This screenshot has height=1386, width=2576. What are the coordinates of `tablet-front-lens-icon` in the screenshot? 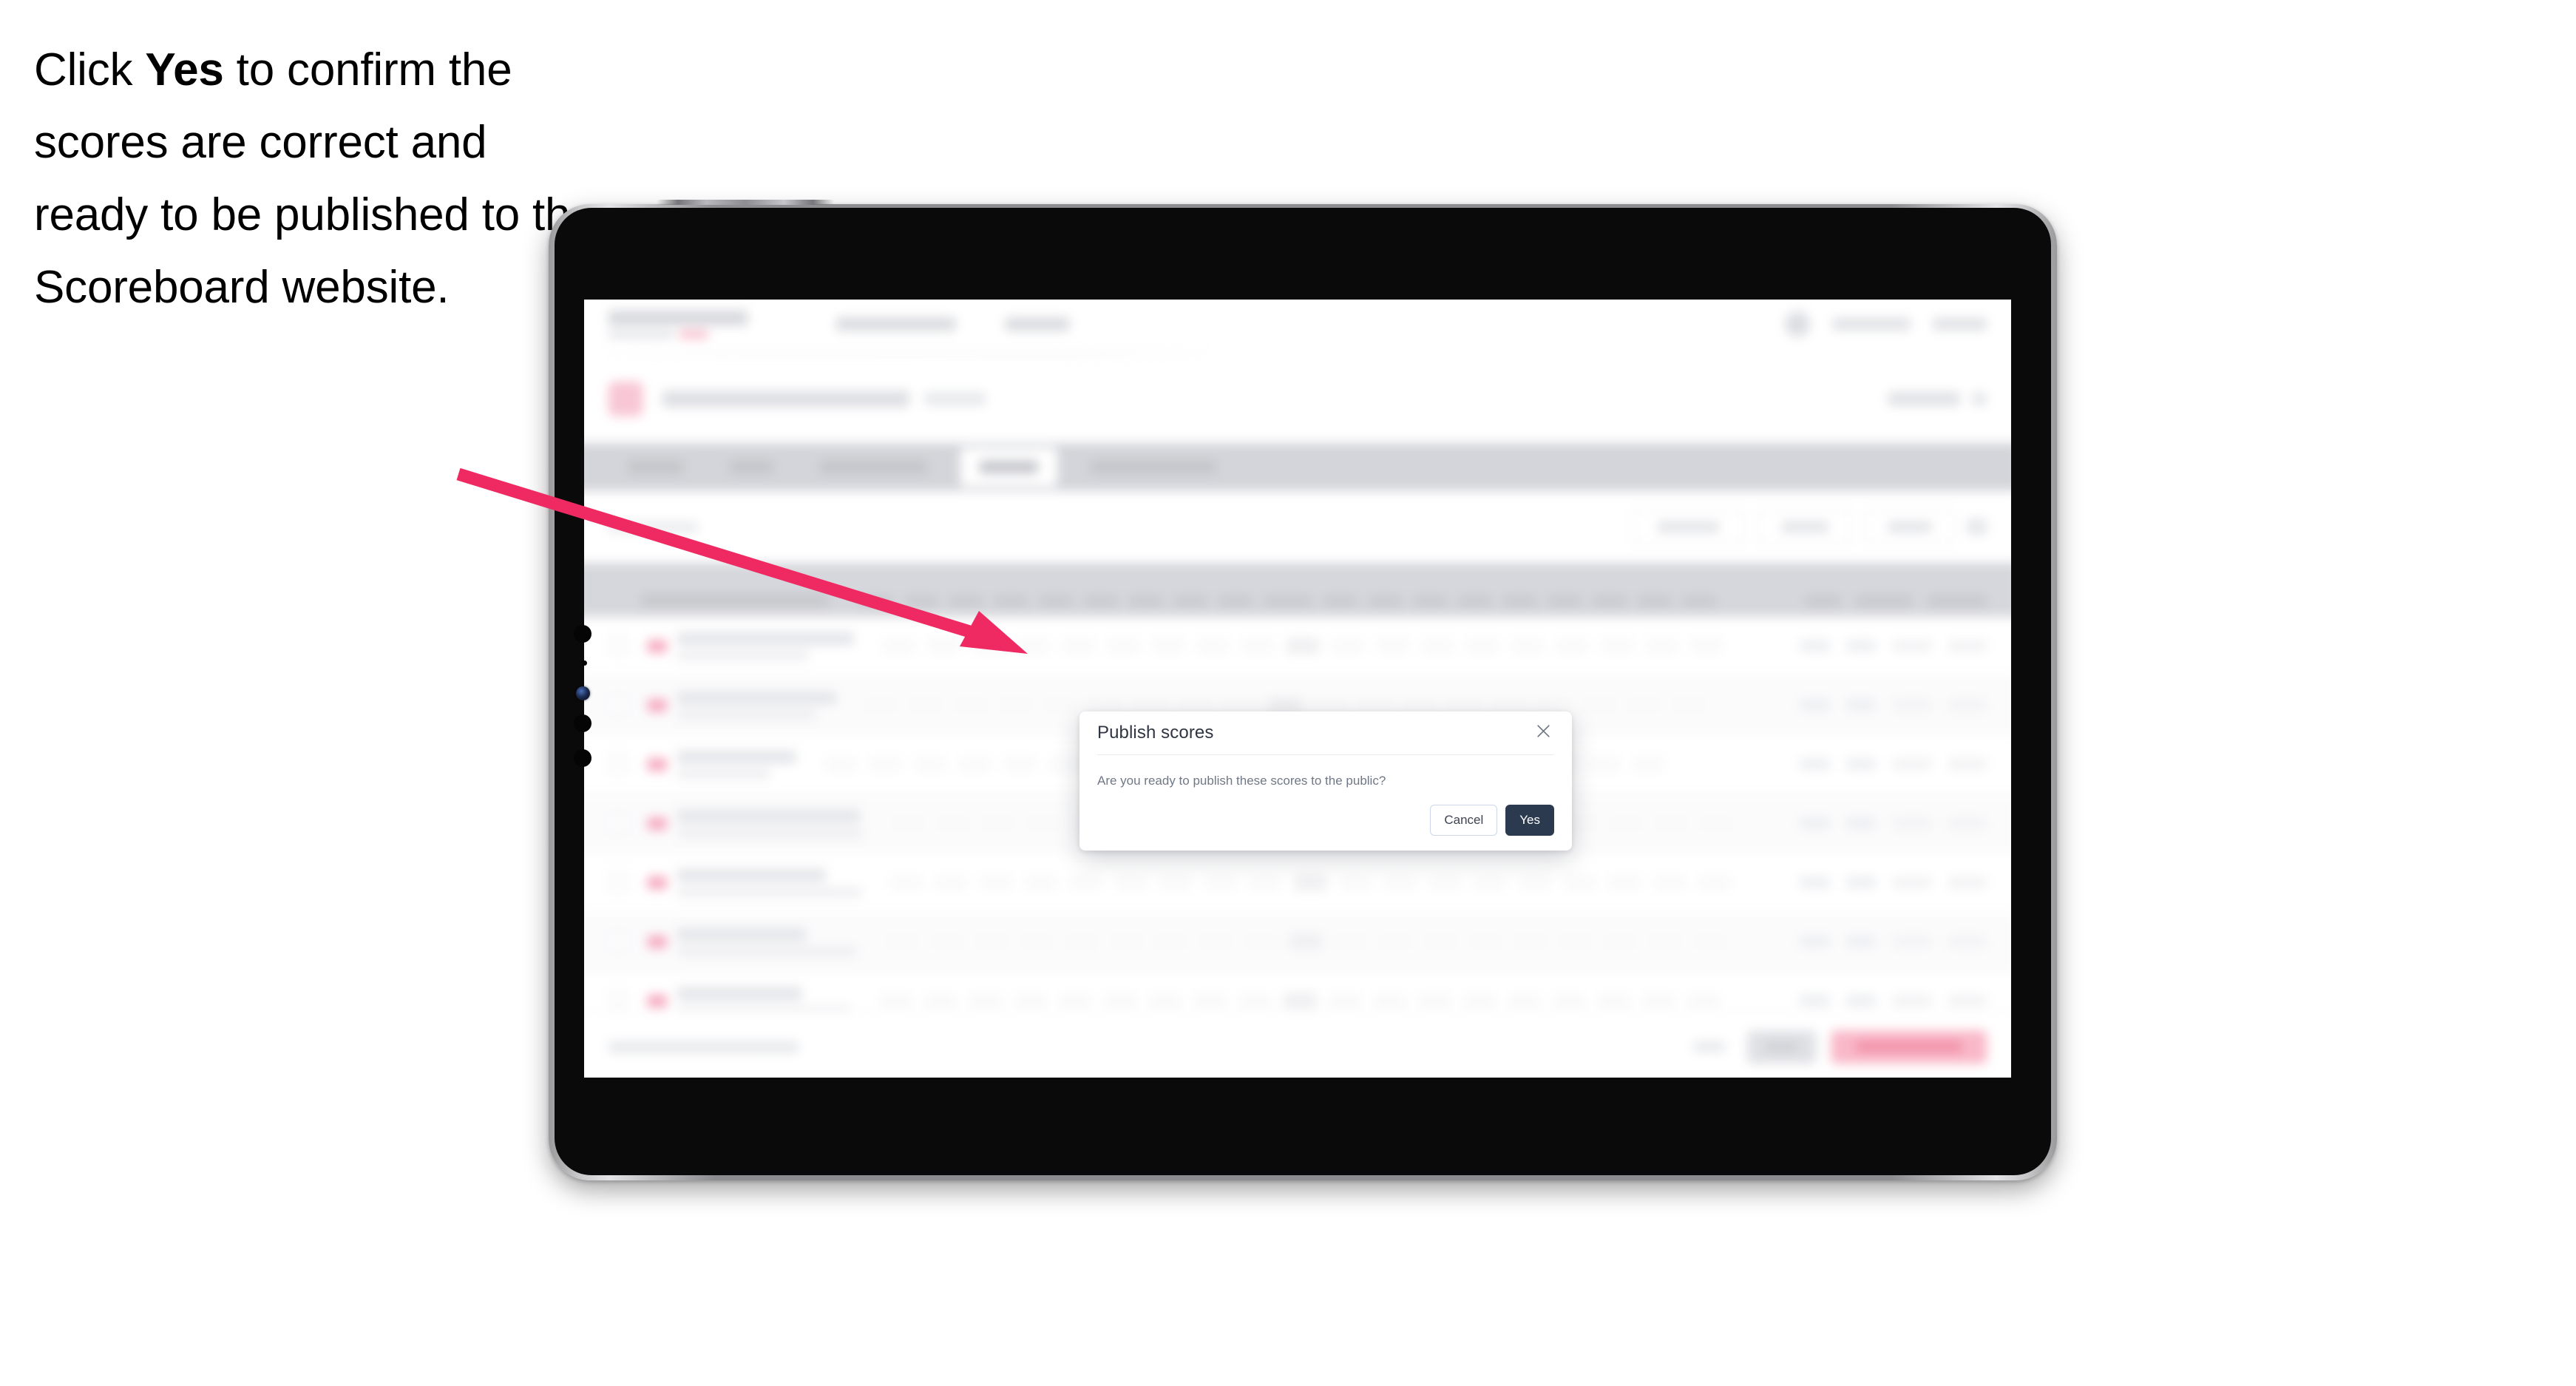 It's located at (583, 693).